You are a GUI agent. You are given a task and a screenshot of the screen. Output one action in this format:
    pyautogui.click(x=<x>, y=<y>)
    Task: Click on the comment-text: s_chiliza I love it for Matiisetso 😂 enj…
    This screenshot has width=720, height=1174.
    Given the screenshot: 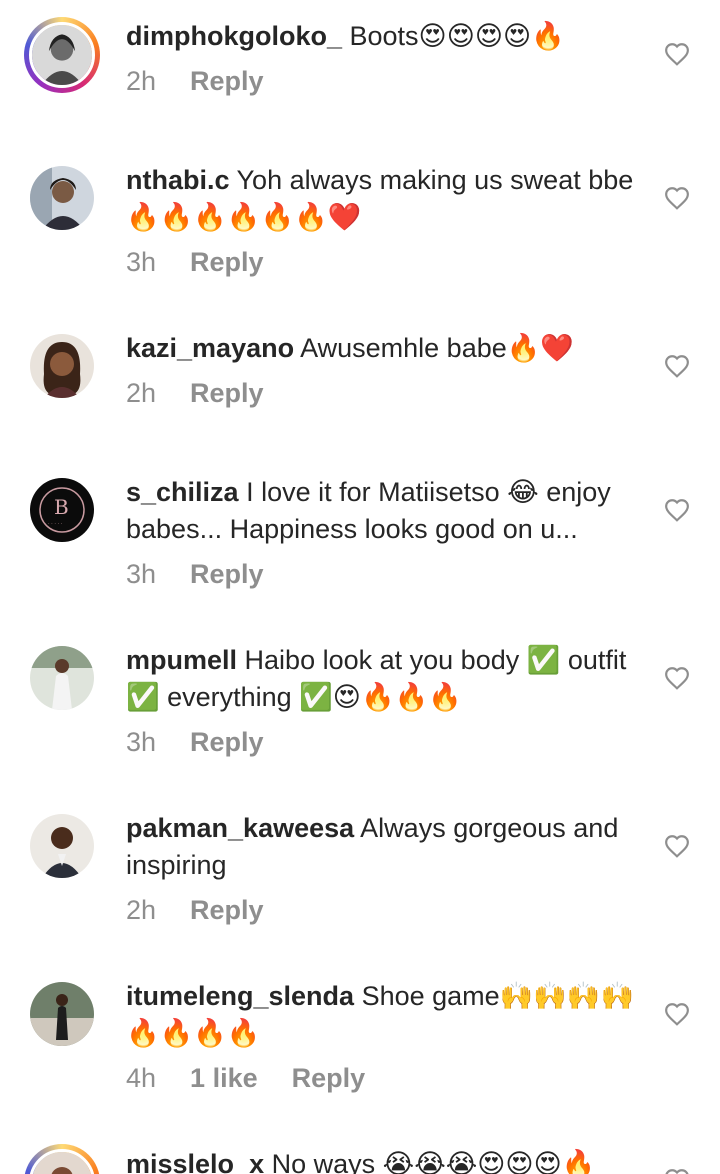 What is the action you would take?
    pyautogui.click(x=381, y=511)
    